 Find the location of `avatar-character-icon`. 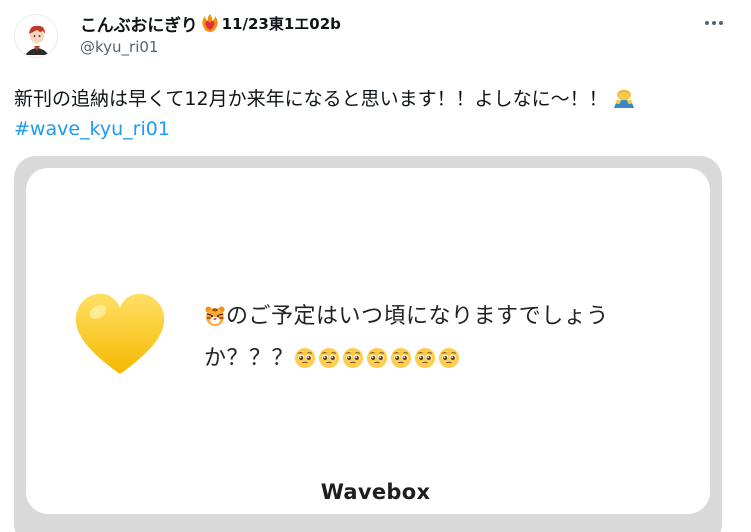

avatar-character-icon is located at coordinates (36, 36).